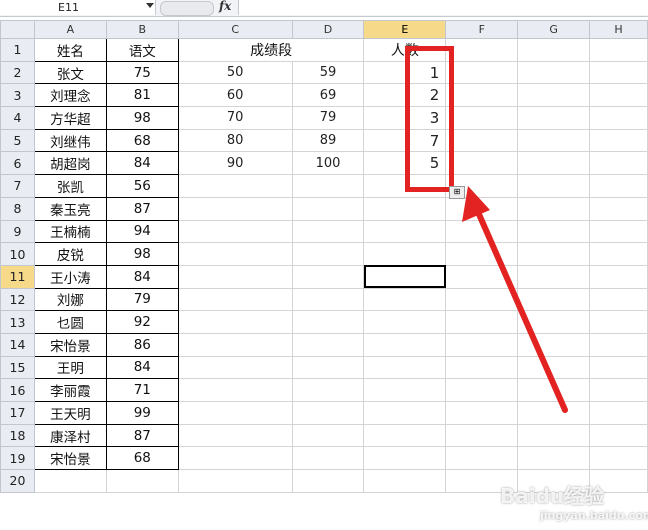 The width and height of the screenshot is (648, 530). Describe the element at coordinates (142, 322) in the screenshot. I see `student-score: 92` at that location.